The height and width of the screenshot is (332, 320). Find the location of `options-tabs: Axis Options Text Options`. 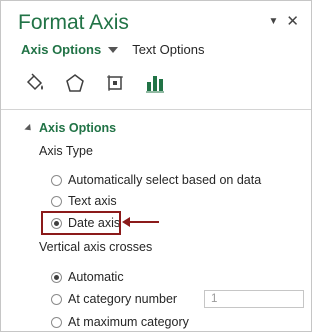

options-tabs: Axis Options Text Options is located at coordinates (112, 49).